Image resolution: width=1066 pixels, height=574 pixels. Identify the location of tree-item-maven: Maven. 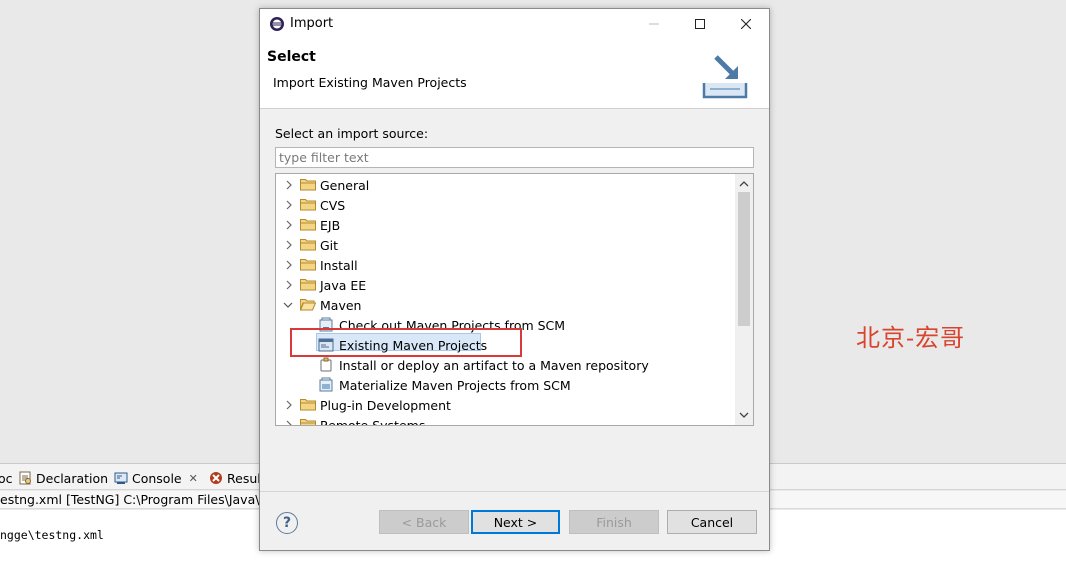
(506, 305).